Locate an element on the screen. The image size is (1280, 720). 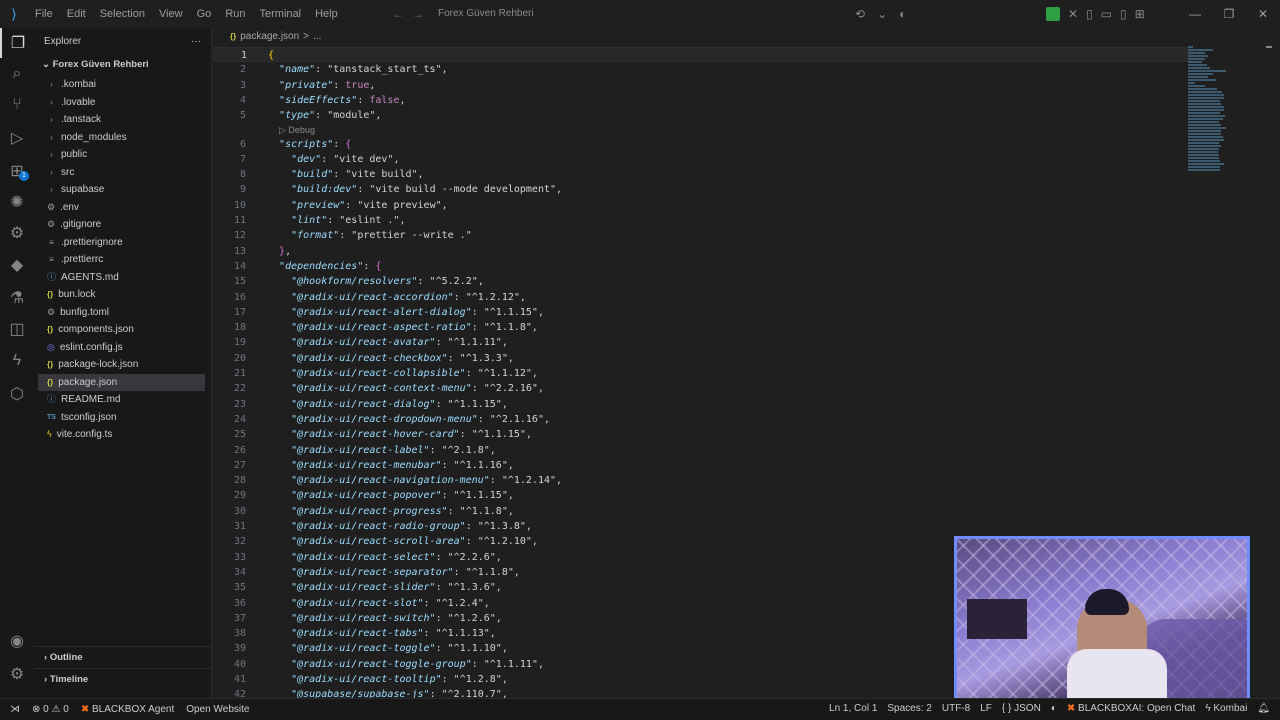
code-line: 26 "@radix-ui/react-label": "^2.1.8", is located at coordinates (703, 450).